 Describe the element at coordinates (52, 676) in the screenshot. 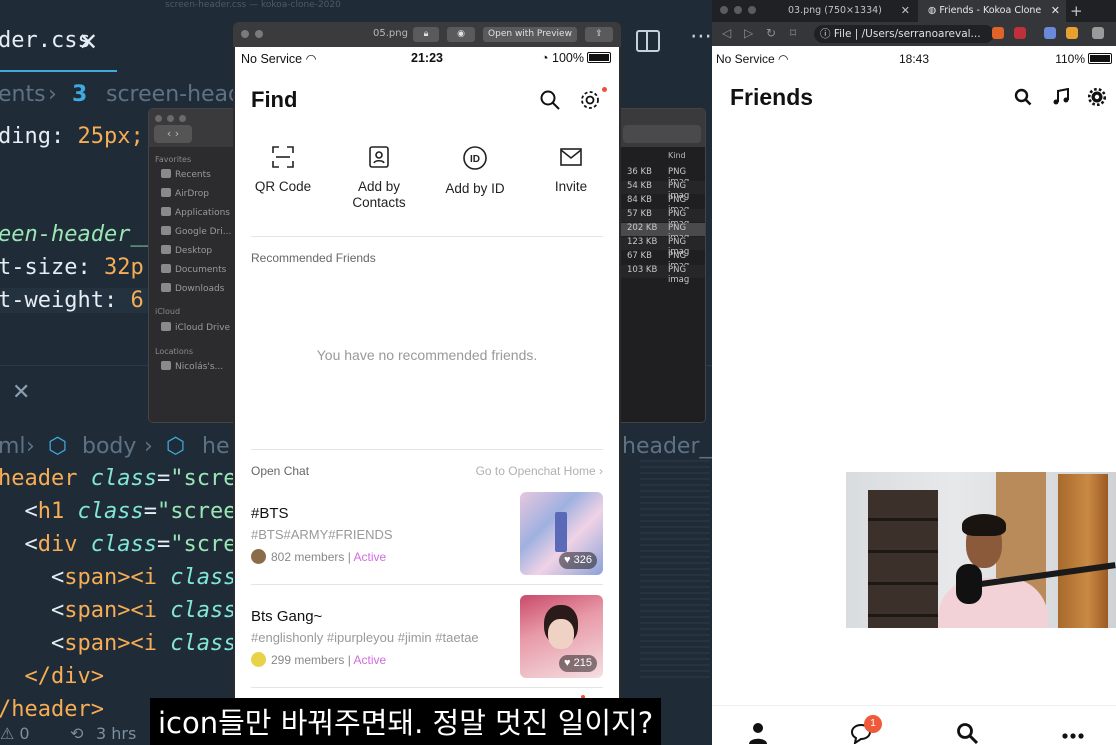

I see `code-line: </div>` at that location.